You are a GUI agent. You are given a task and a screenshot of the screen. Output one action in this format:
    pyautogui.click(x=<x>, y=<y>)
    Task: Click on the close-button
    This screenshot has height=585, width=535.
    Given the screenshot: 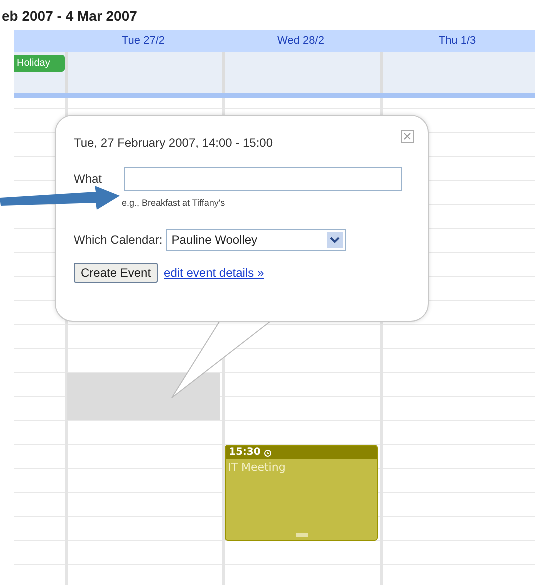 What is the action you would take?
    pyautogui.click(x=407, y=136)
    